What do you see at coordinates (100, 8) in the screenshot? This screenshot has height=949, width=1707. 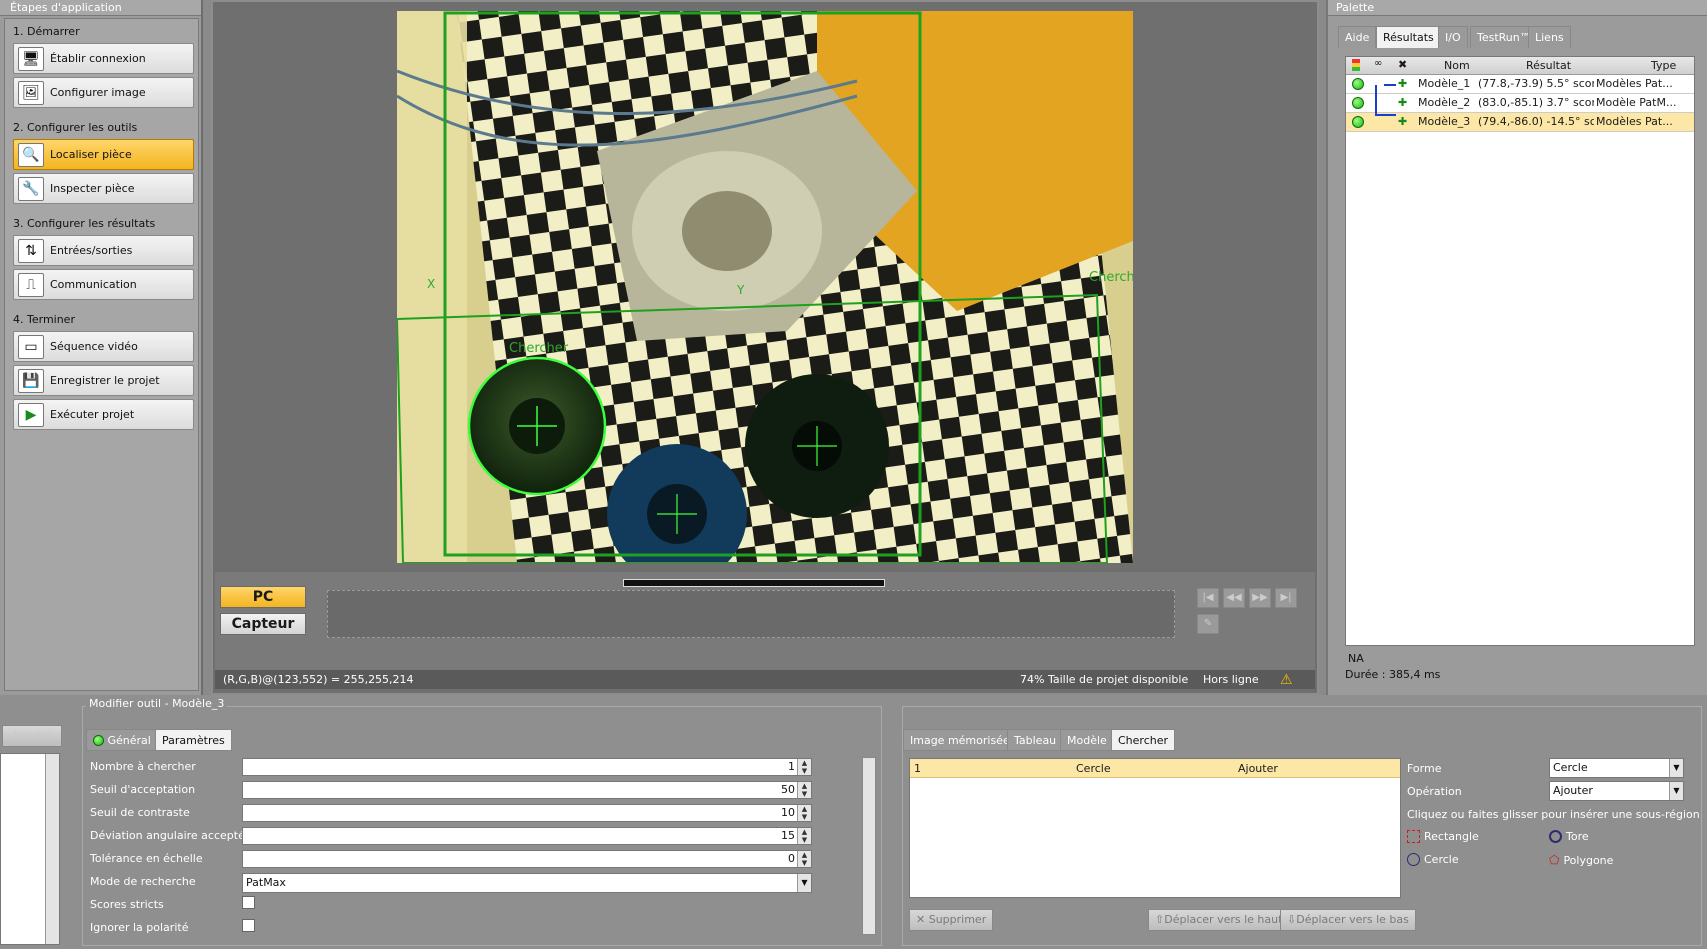 I see `panel-title: Étapes d'application` at bounding box center [100, 8].